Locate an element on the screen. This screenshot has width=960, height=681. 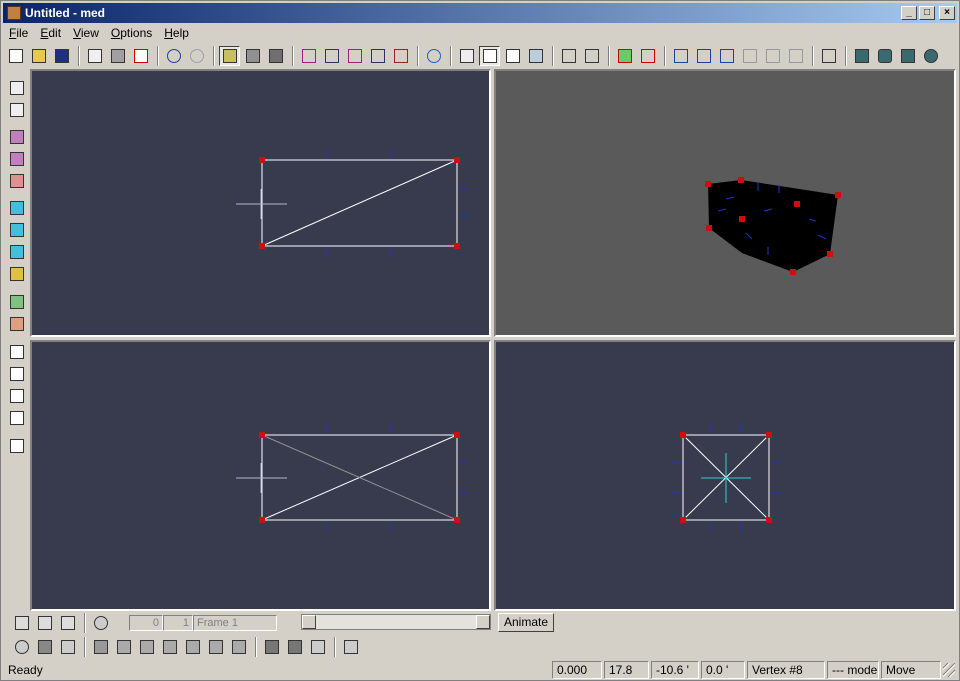
frame-count-field: 1 is located at coordinates (178, 623).